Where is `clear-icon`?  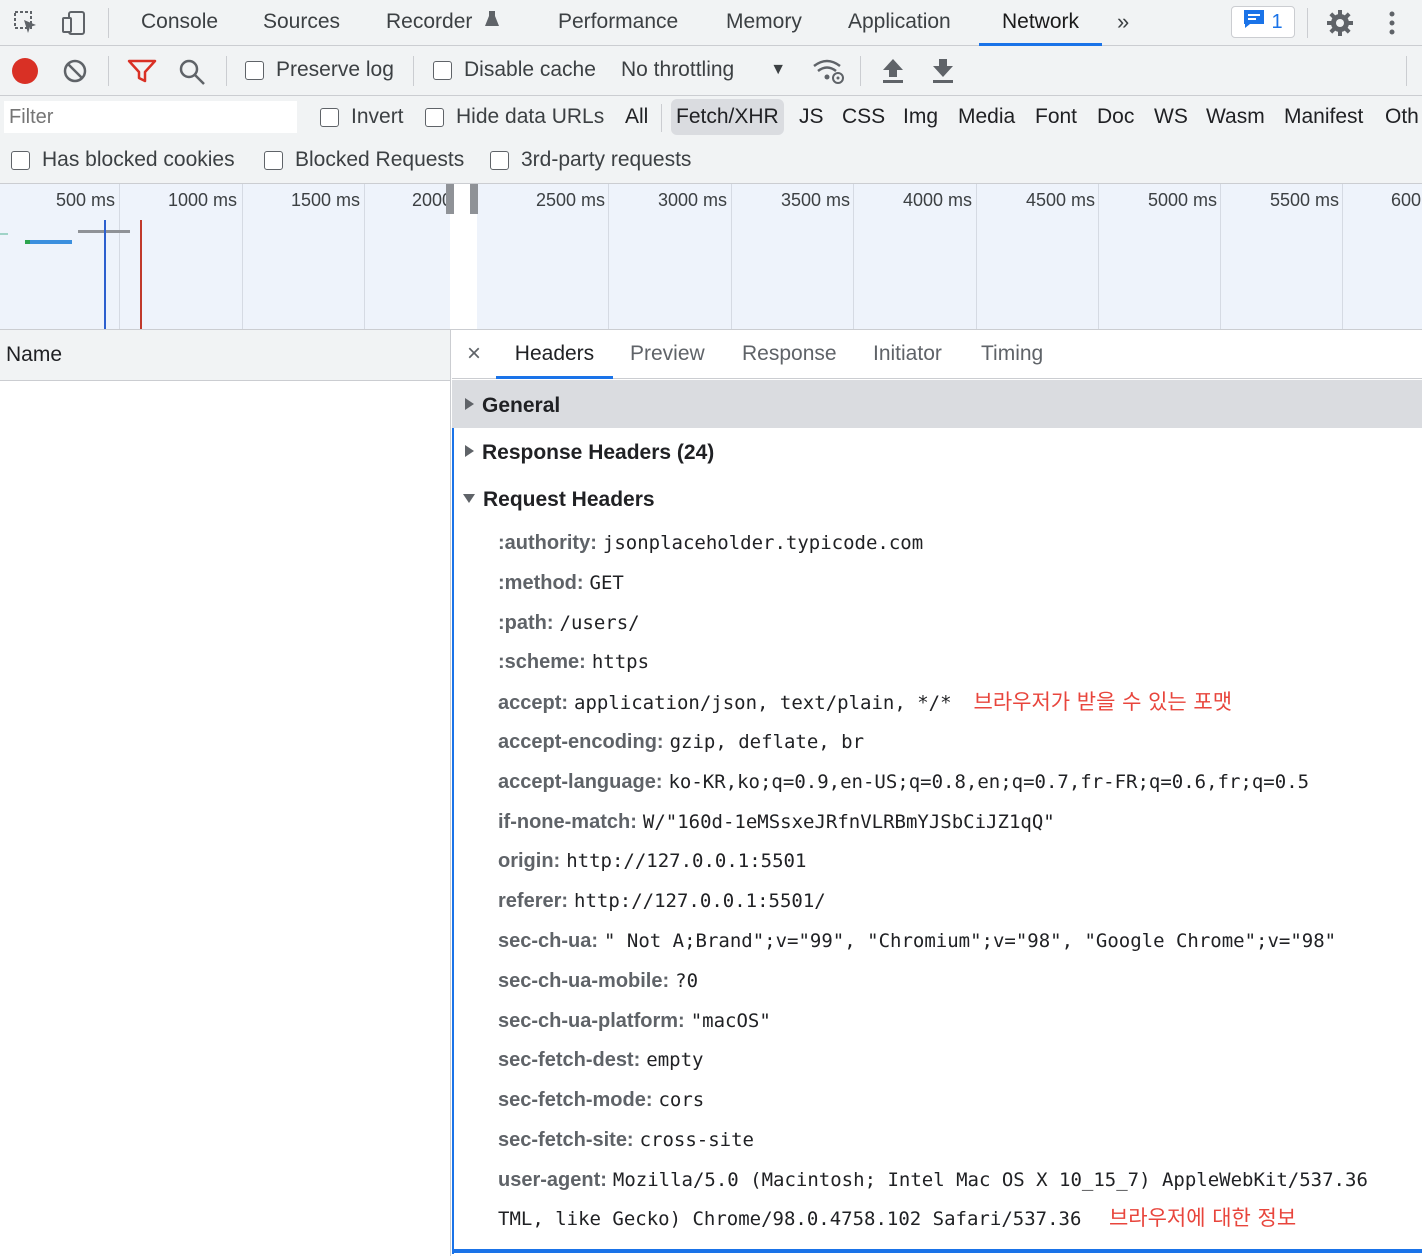 clear-icon is located at coordinates (75, 74).